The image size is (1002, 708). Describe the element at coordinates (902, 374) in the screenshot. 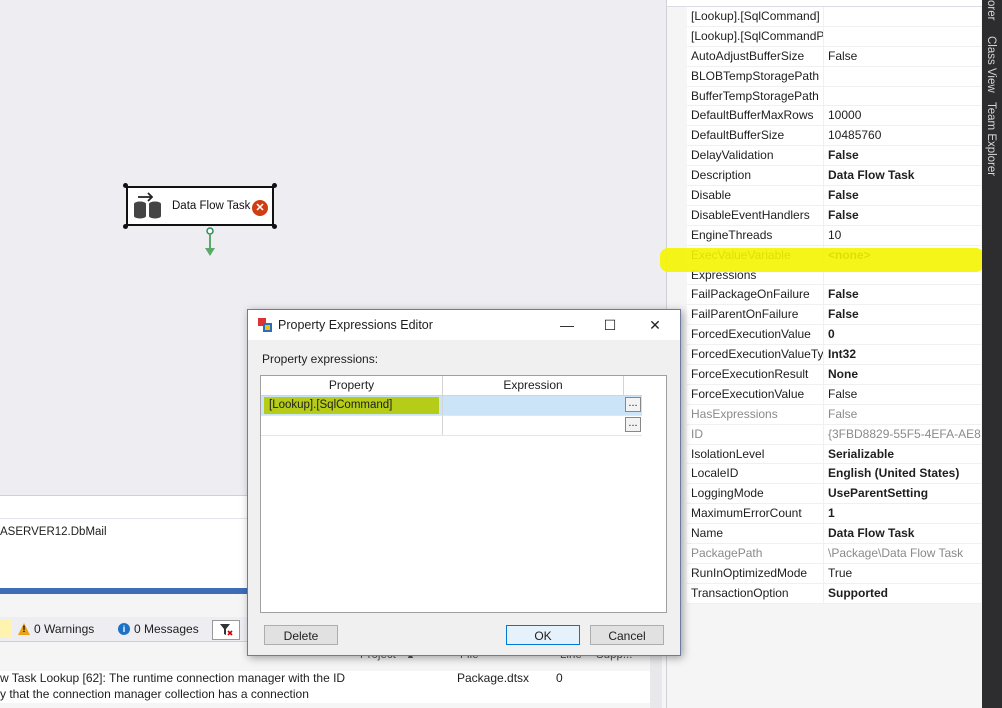

I see `property-value: None` at that location.